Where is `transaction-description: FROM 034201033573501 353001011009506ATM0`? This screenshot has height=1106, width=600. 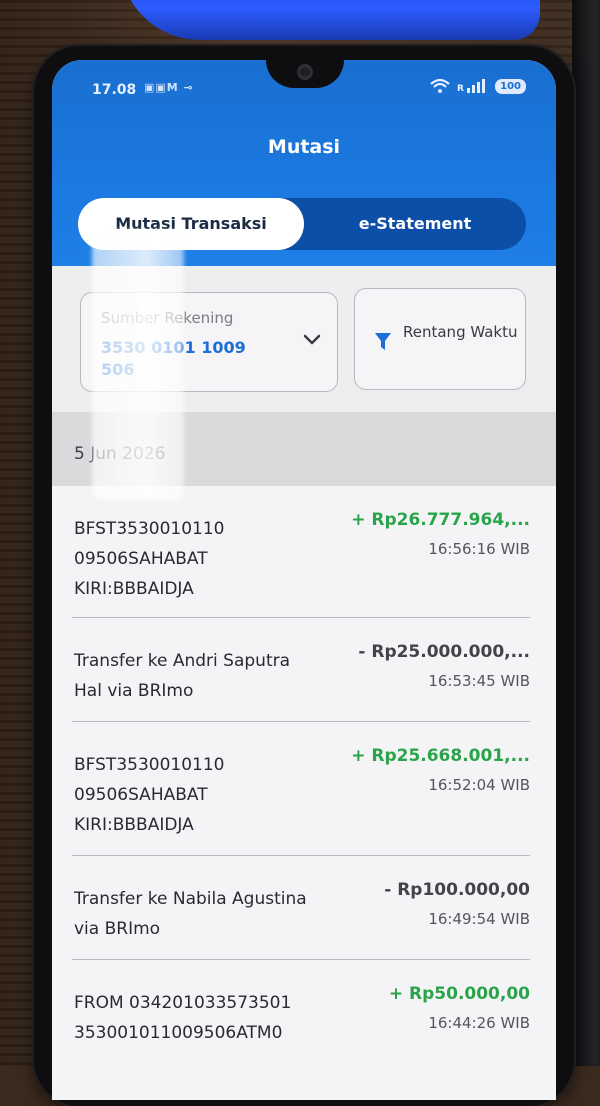 transaction-description: FROM 034201033573501 353001011009506ATM0 is located at coordinates (183, 1018).